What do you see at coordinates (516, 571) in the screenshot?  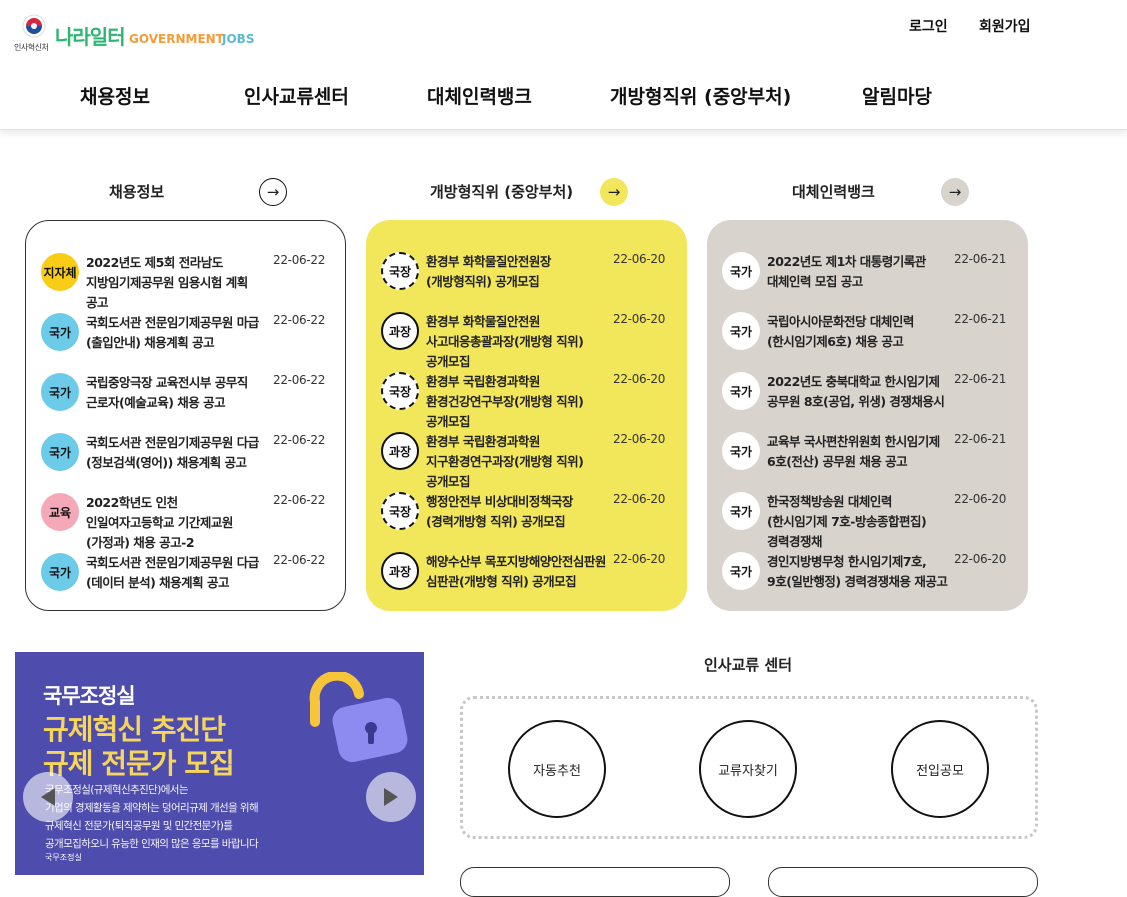 I see `item-title: 해양수산부 목포지방해양안전심판원 심판관(개방형 직위) 공개모집` at bounding box center [516, 571].